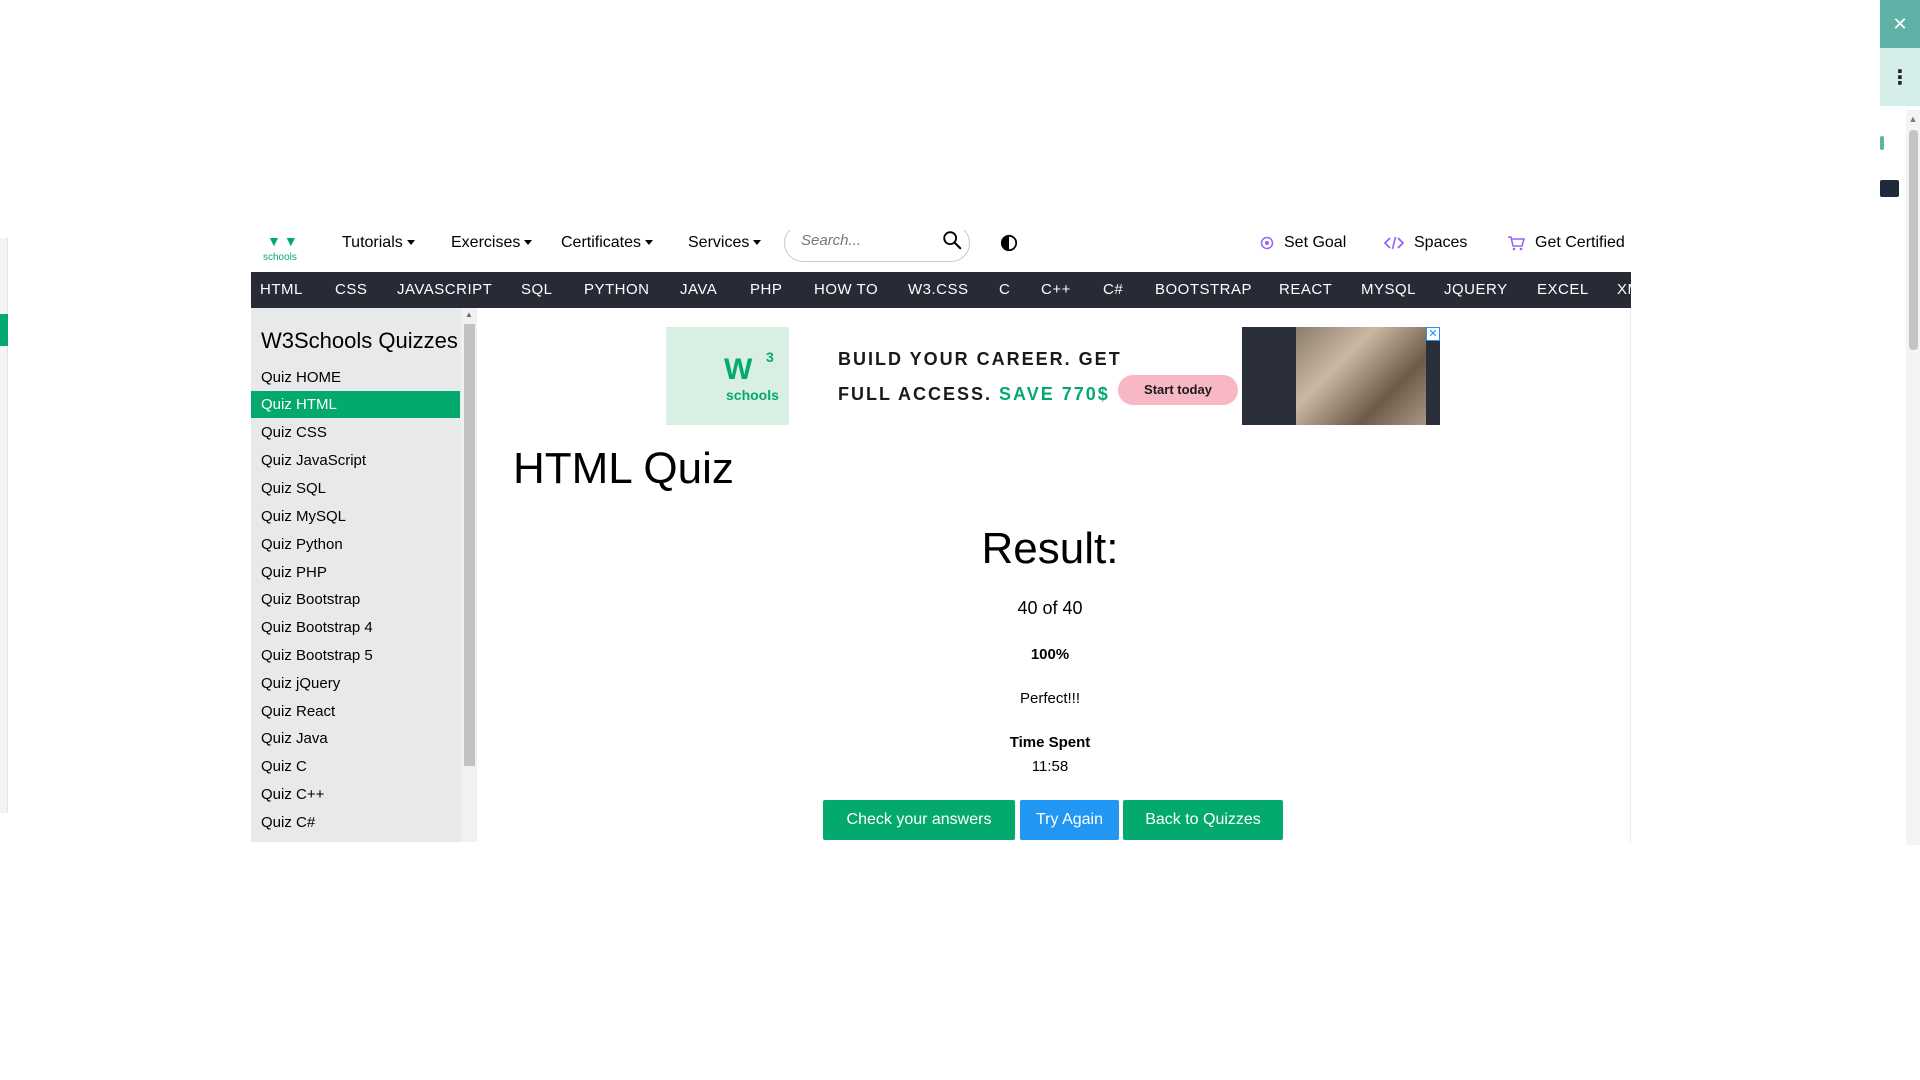  What do you see at coordinates (846, 290) in the screenshot?
I see `subject-how-to: HOW TO` at bounding box center [846, 290].